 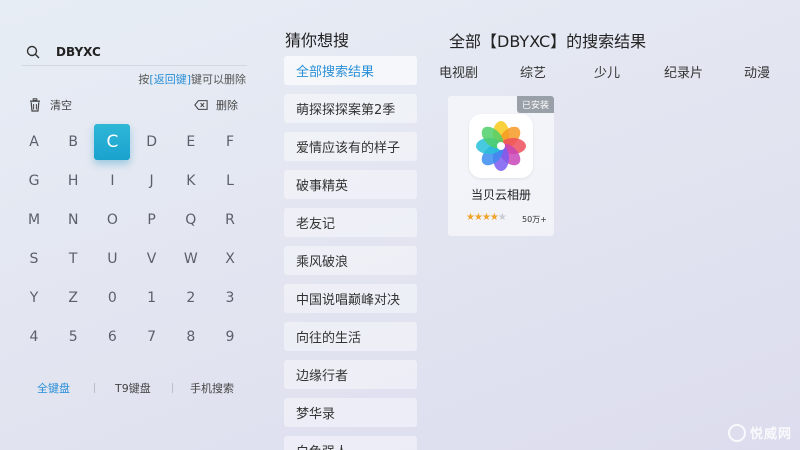 What do you see at coordinates (350, 412) in the screenshot?
I see `suggestion-item: 梦华录` at bounding box center [350, 412].